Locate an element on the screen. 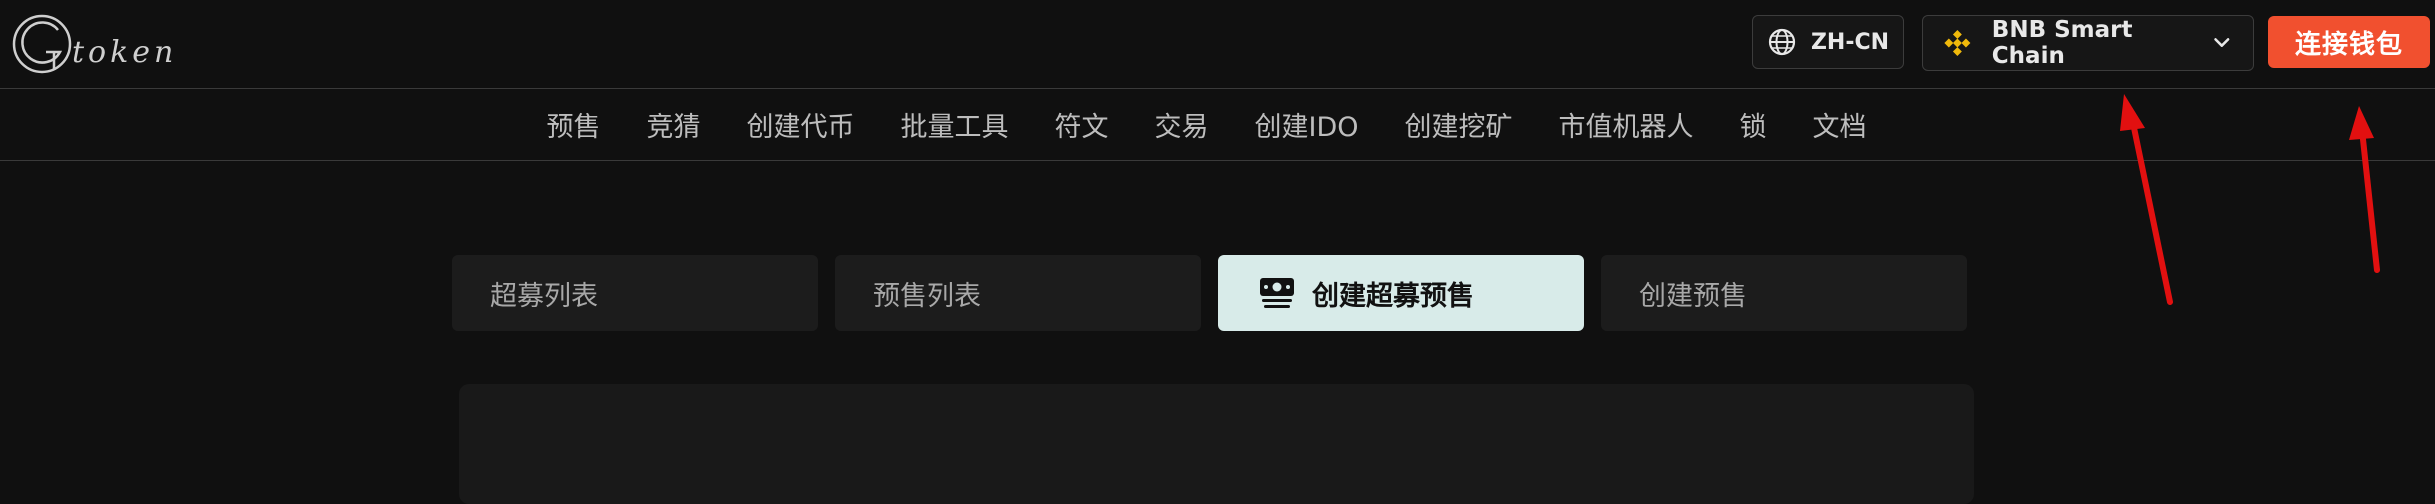 Image resolution: width=2435 pixels, height=504 pixels. tab-create-presale: 创建预售 is located at coordinates (1784, 293).